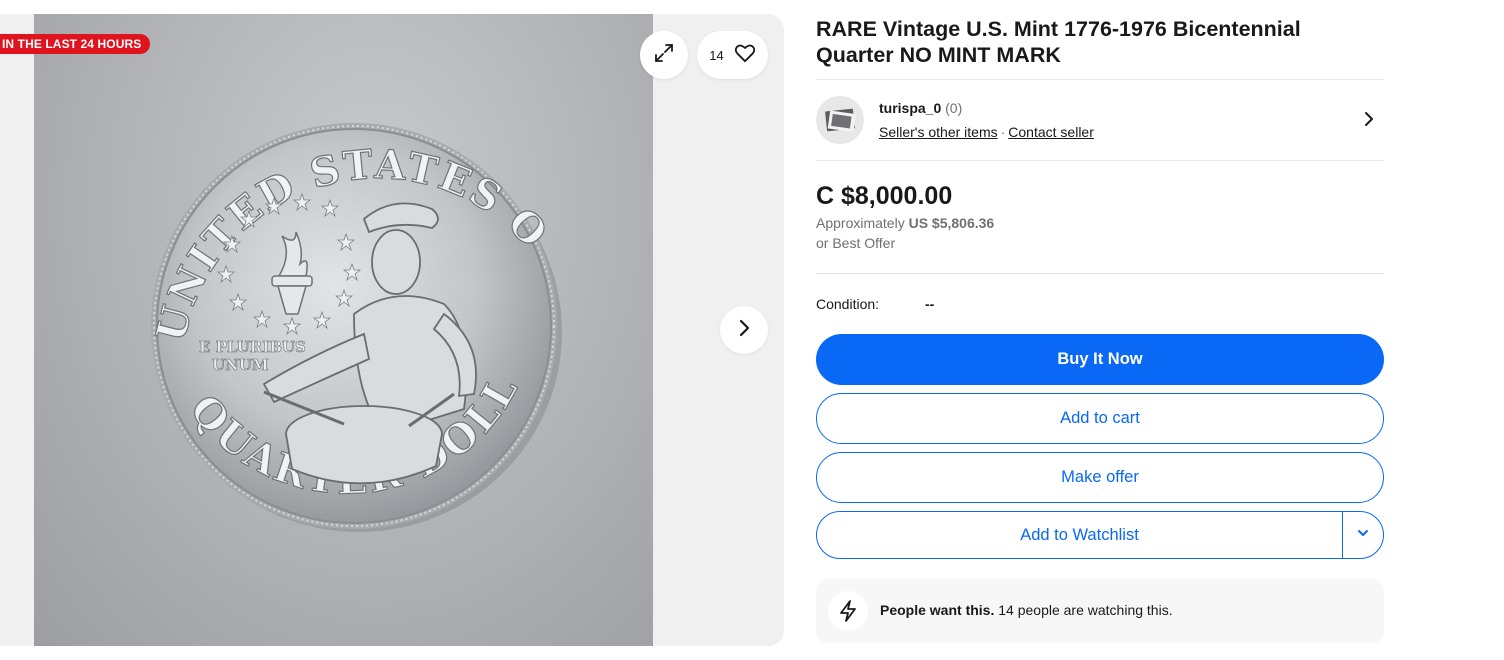 This screenshot has height=660, width=1504. I want to click on seller-links: Seller's other items · Contact seller, so click(986, 132).